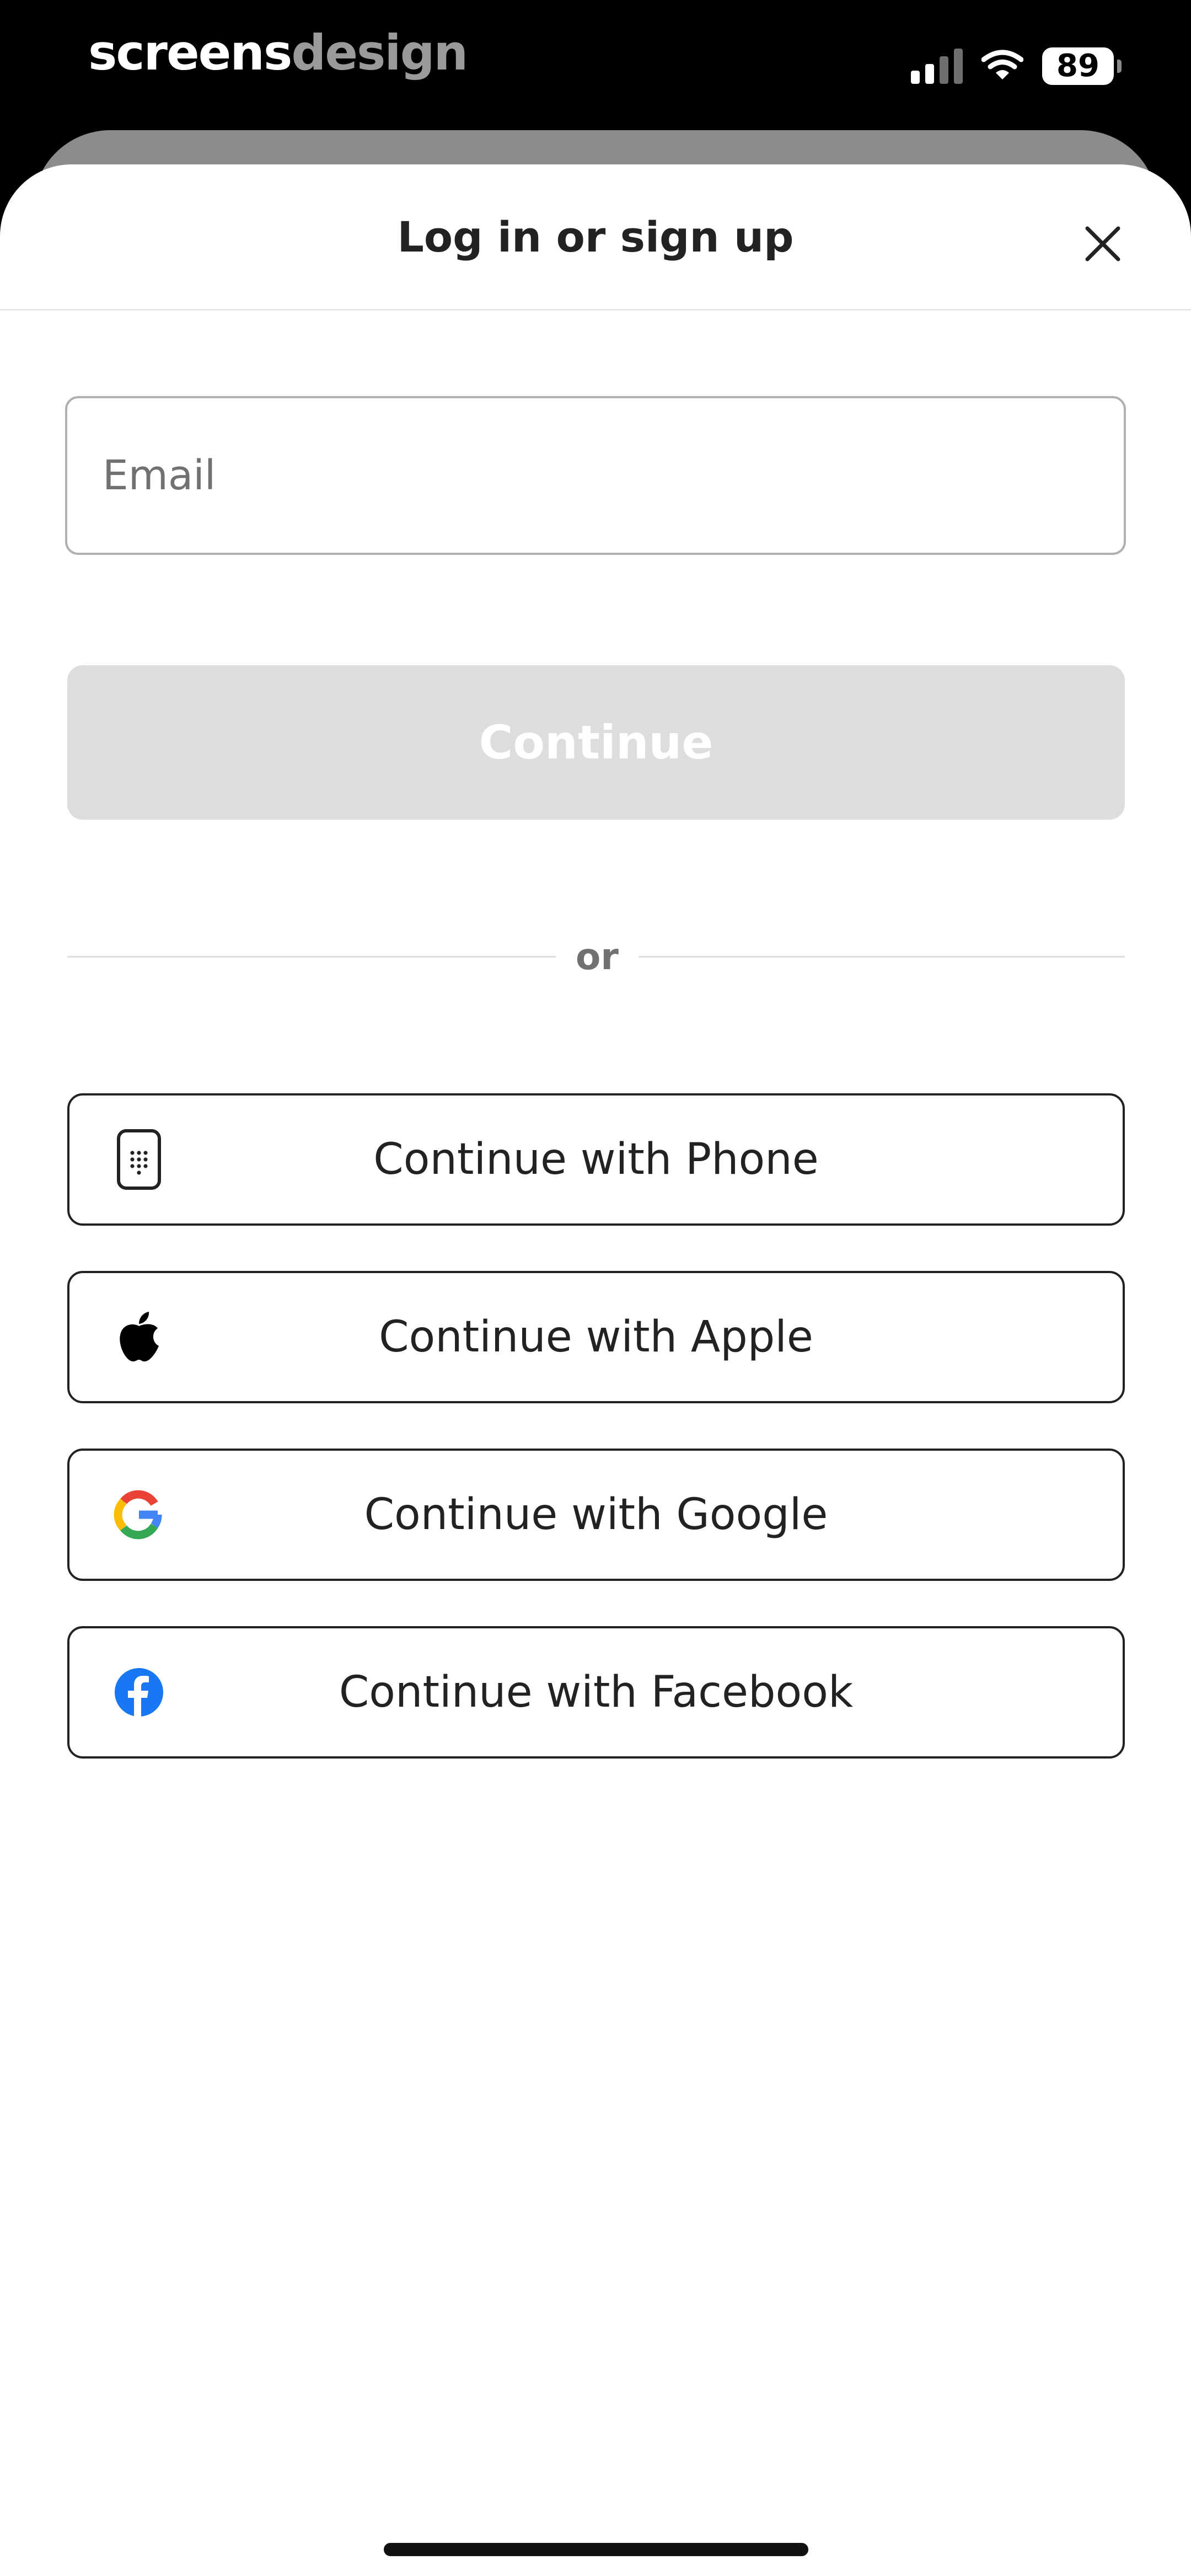 Image resolution: width=1191 pixels, height=2576 pixels. What do you see at coordinates (311, 957) in the screenshot?
I see `divider-line-left` at bounding box center [311, 957].